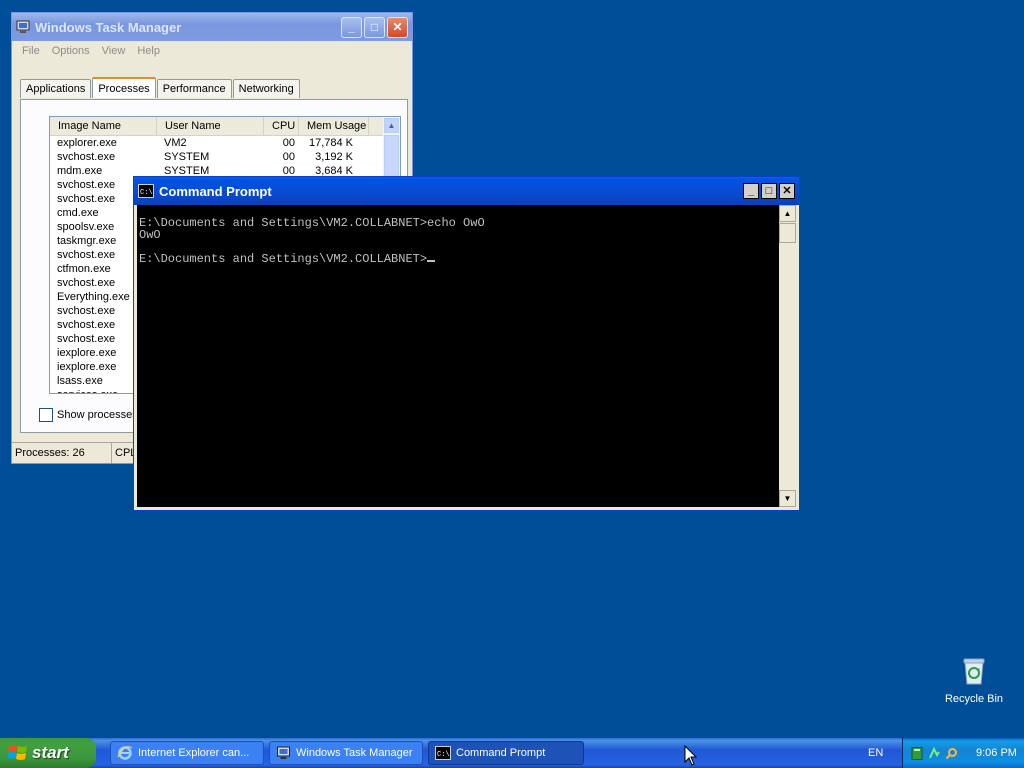 The height and width of the screenshot is (768, 1024). What do you see at coordinates (71, 51) in the screenshot?
I see `menu-options: Options` at bounding box center [71, 51].